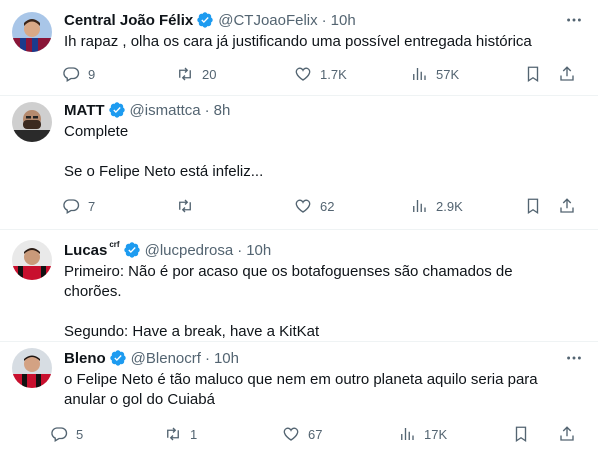 This screenshot has height=460, width=598. What do you see at coordinates (327, 206) in the screenshot?
I see `like-count: 62` at bounding box center [327, 206].